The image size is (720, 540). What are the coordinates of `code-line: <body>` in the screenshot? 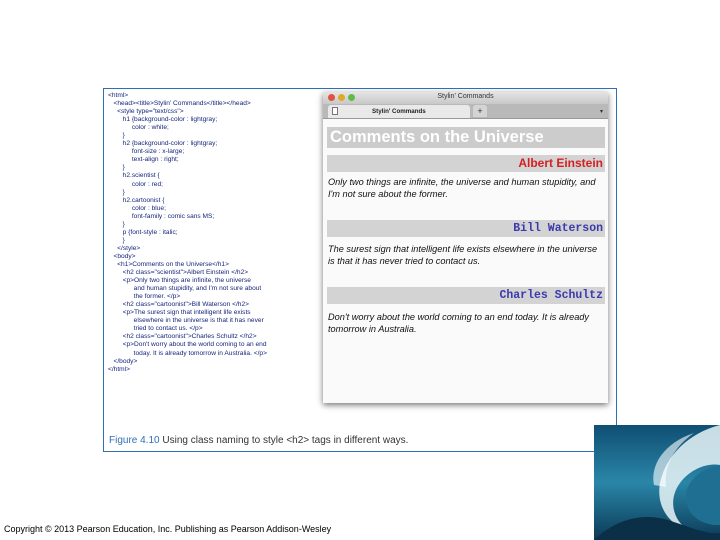 It's located at (122, 256).